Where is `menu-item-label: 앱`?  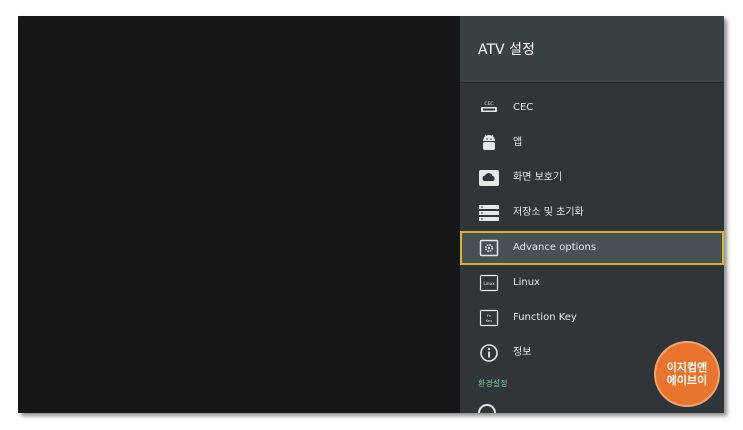
menu-item-label: 앱 is located at coordinates (518, 142).